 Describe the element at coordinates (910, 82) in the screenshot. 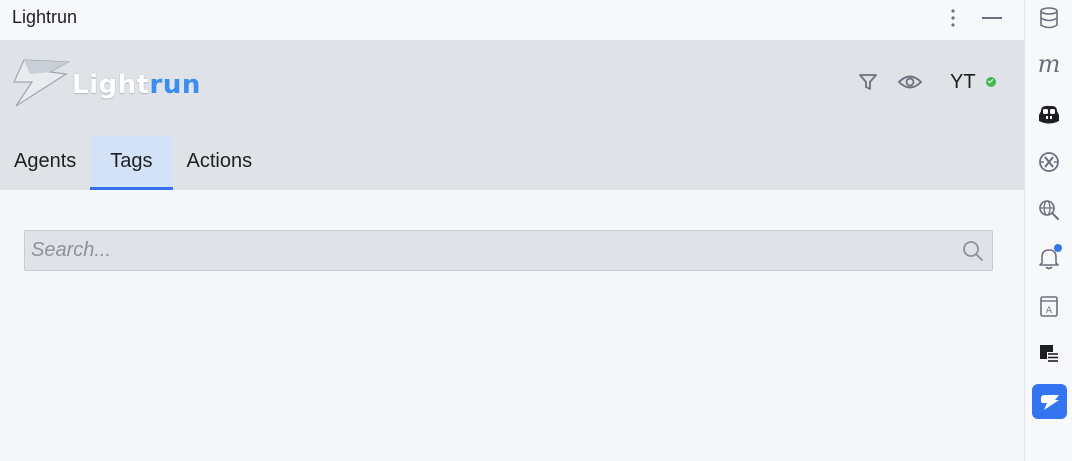

I see `eye-icon` at that location.